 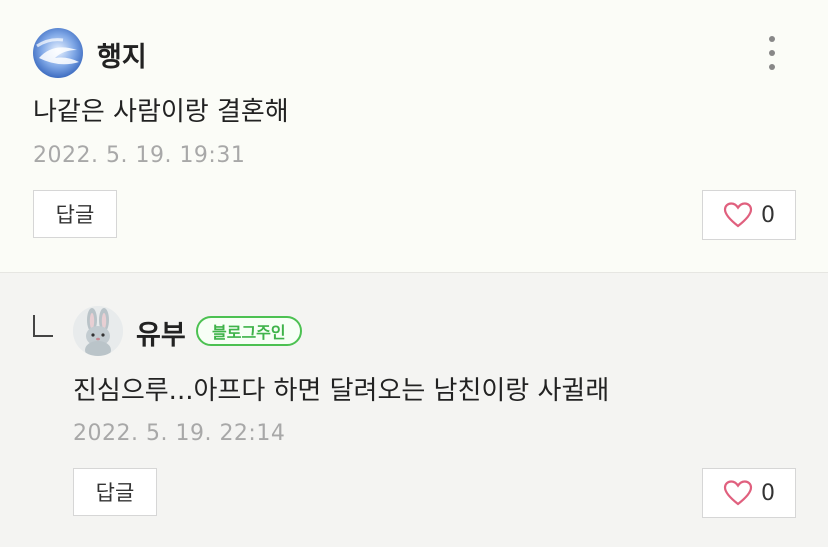 What do you see at coordinates (161, 332) in the screenshot?
I see `comment-author: 유부` at bounding box center [161, 332].